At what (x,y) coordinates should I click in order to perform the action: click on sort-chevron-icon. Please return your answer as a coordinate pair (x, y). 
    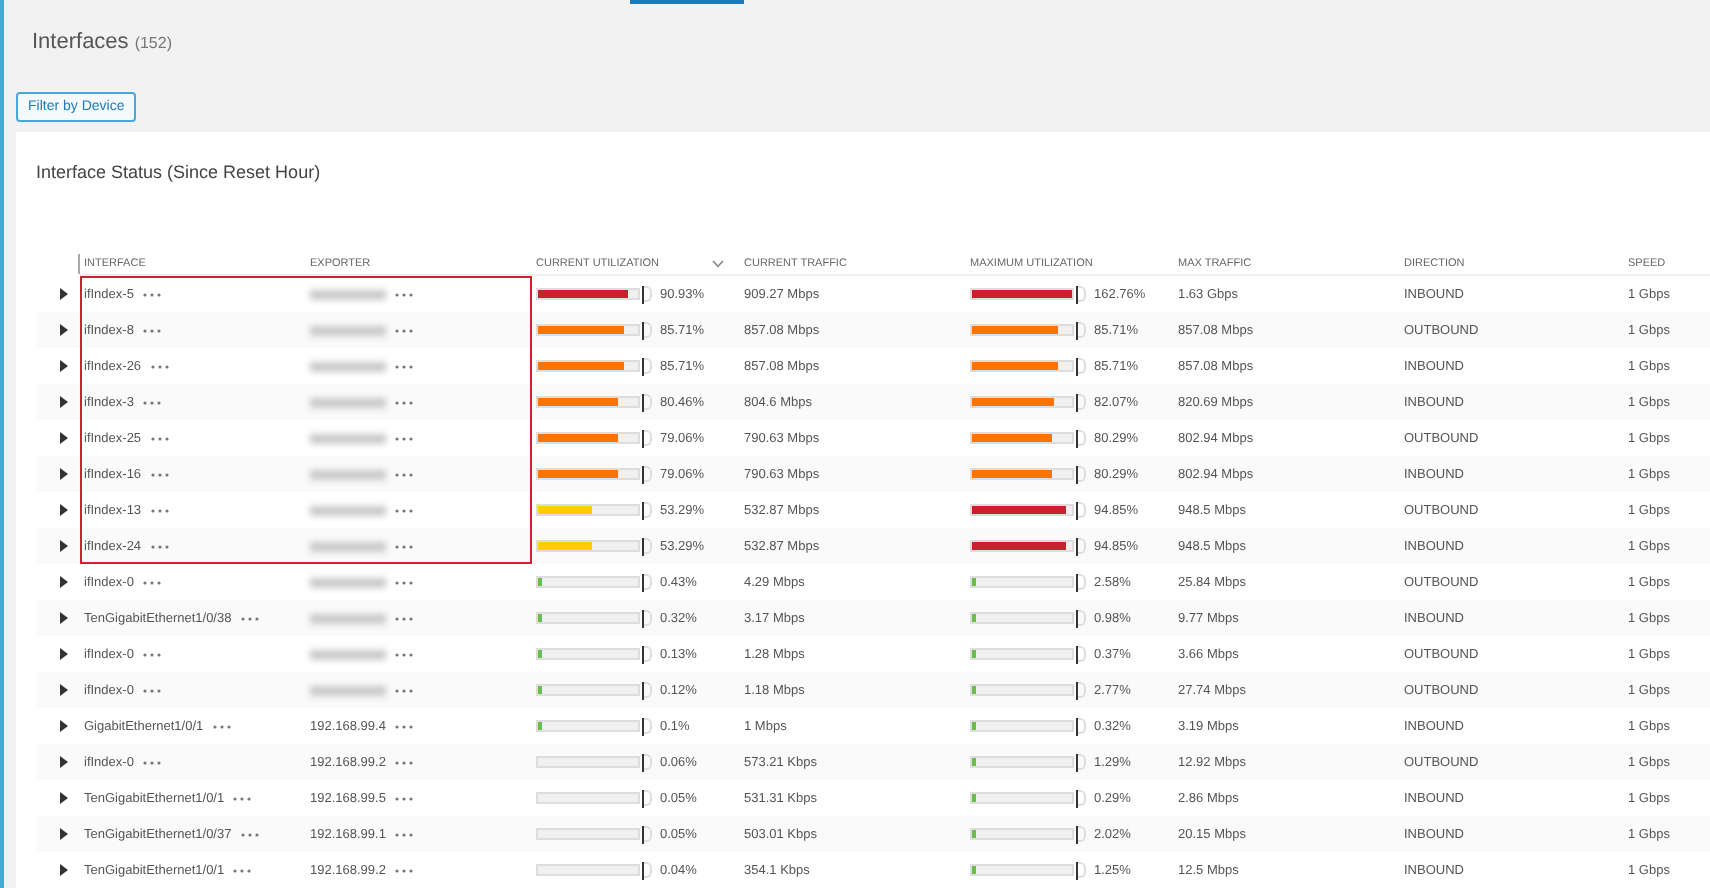
    Looking at the image, I should click on (718, 264).